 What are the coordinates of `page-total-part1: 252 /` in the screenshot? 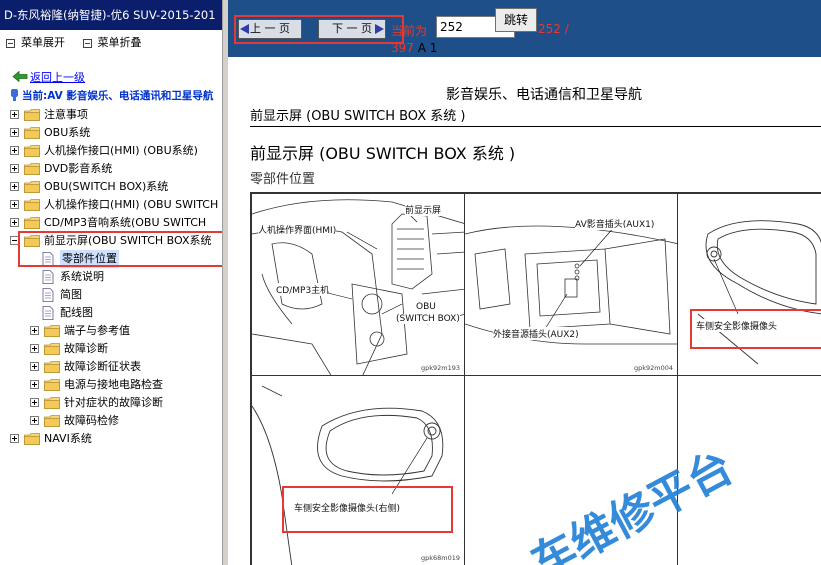 It's located at (553, 29).